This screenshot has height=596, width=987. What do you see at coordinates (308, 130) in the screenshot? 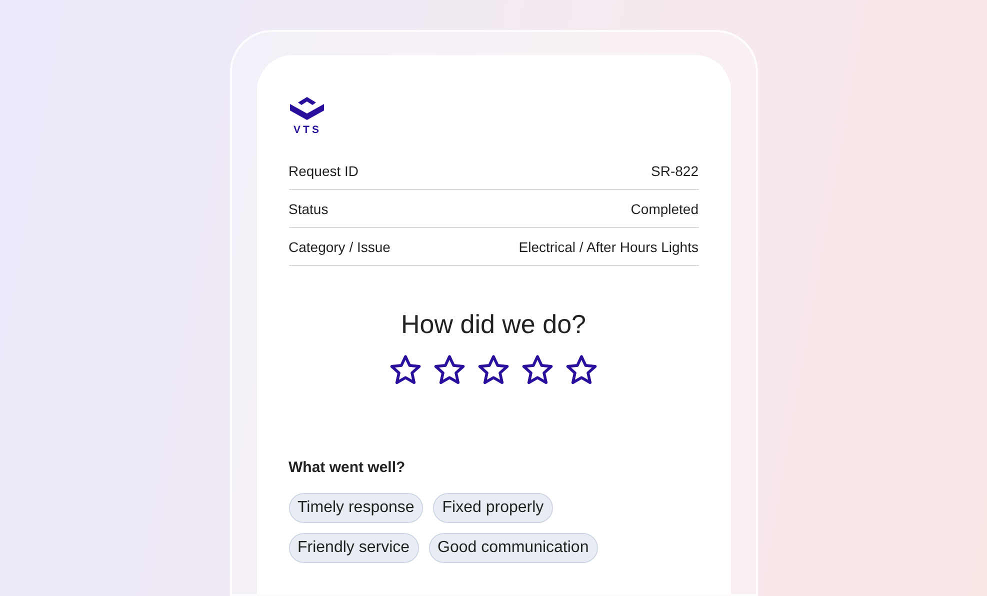
I see `logo-text: VTS` at bounding box center [308, 130].